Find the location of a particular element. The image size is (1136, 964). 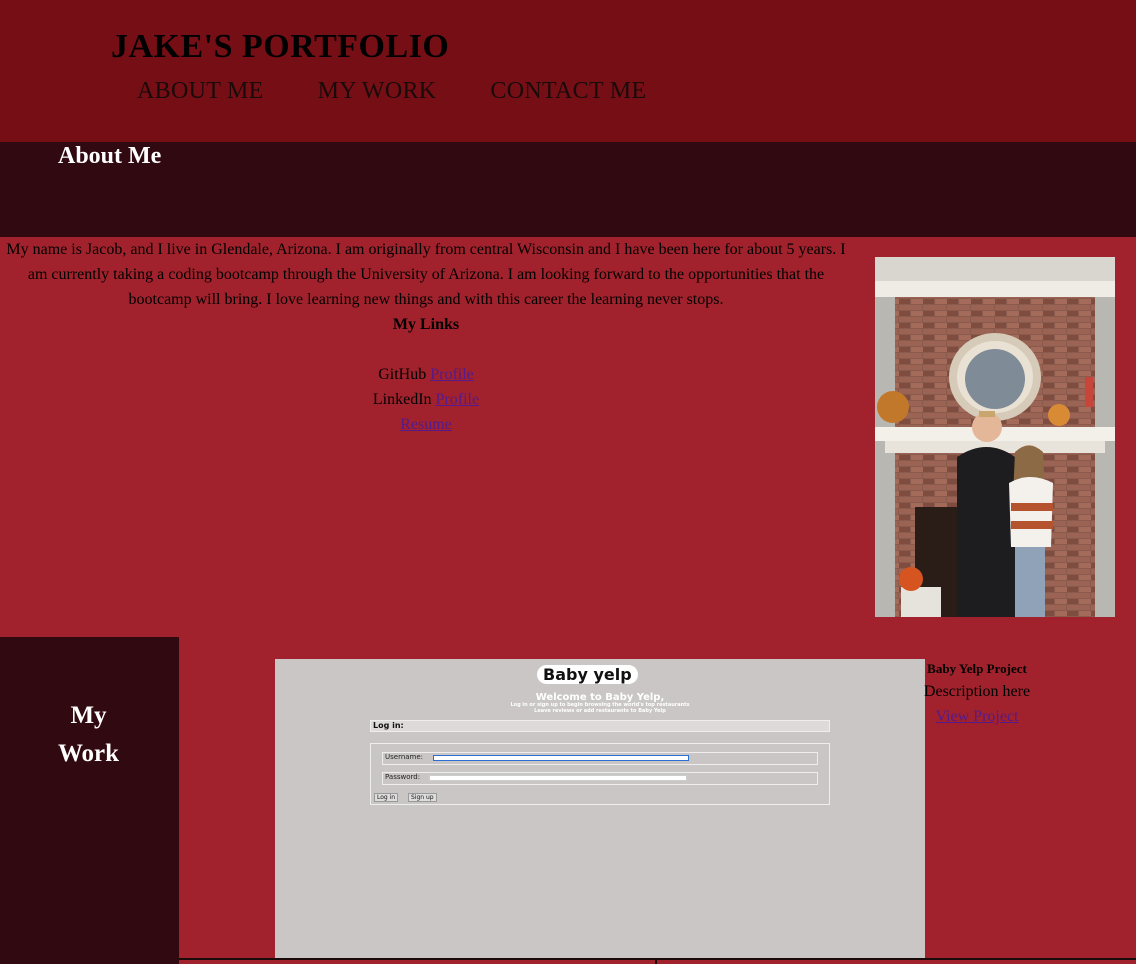

resume-row: Resume is located at coordinates (426, 424).